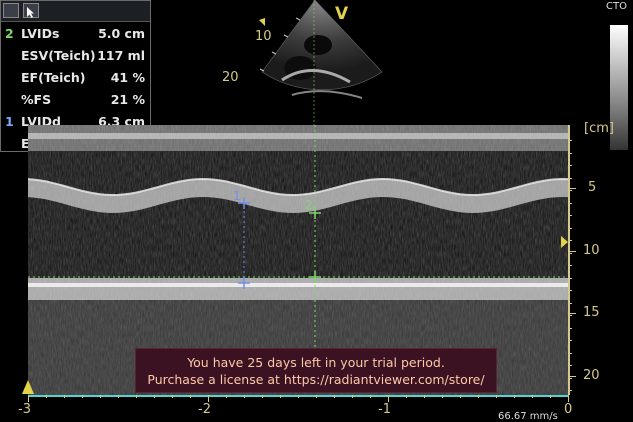 The width and height of the screenshot is (633, 422). Describe the element at coordinates (11, 10) in the screenshot. I see `panel-toggle-button` at that location.